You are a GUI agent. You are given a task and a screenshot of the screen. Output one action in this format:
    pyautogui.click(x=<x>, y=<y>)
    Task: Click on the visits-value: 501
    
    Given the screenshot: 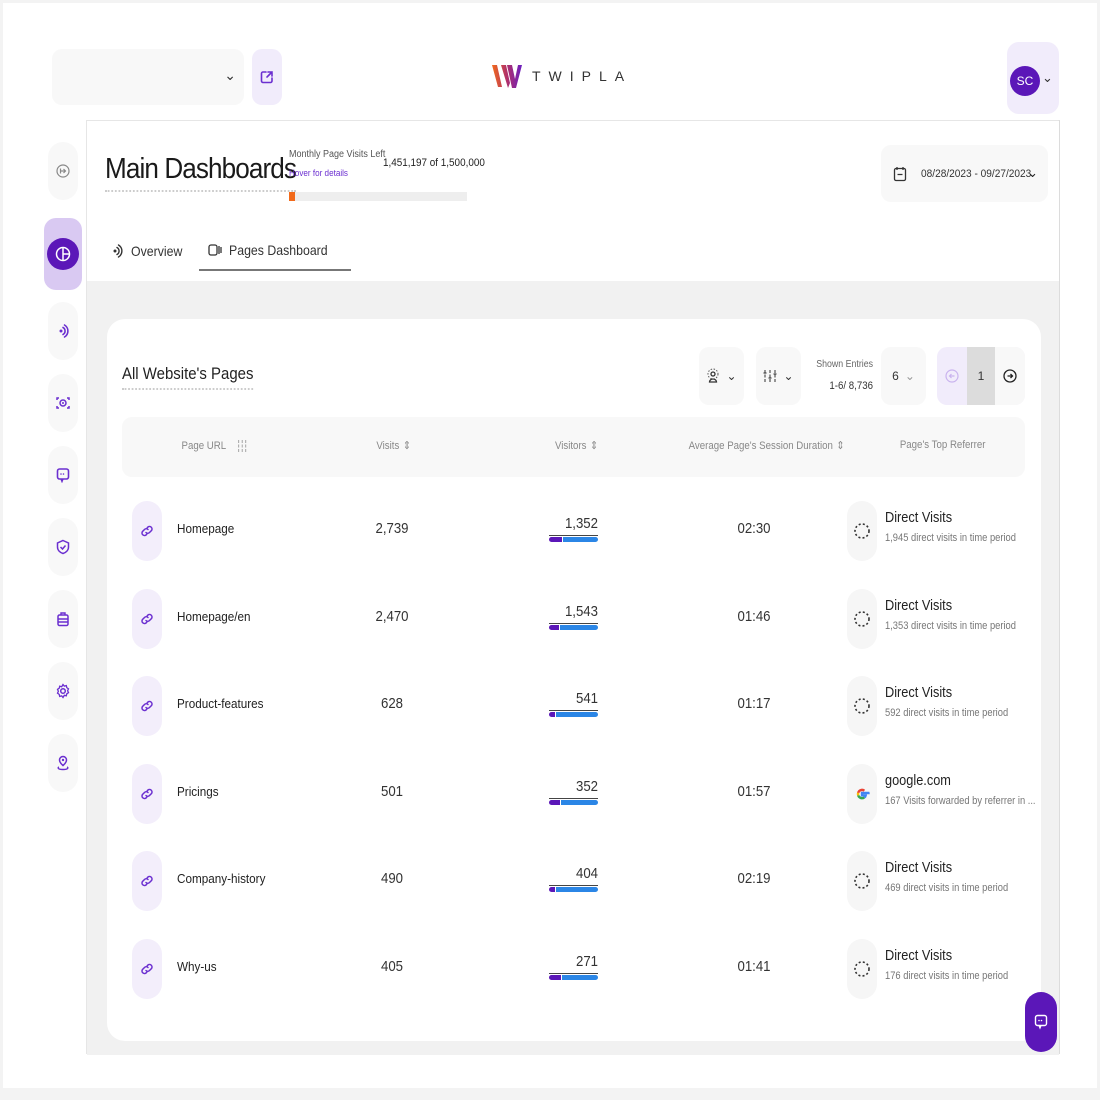 What is the action you would take?
    pyautogui.click(x=392, y=791)
    